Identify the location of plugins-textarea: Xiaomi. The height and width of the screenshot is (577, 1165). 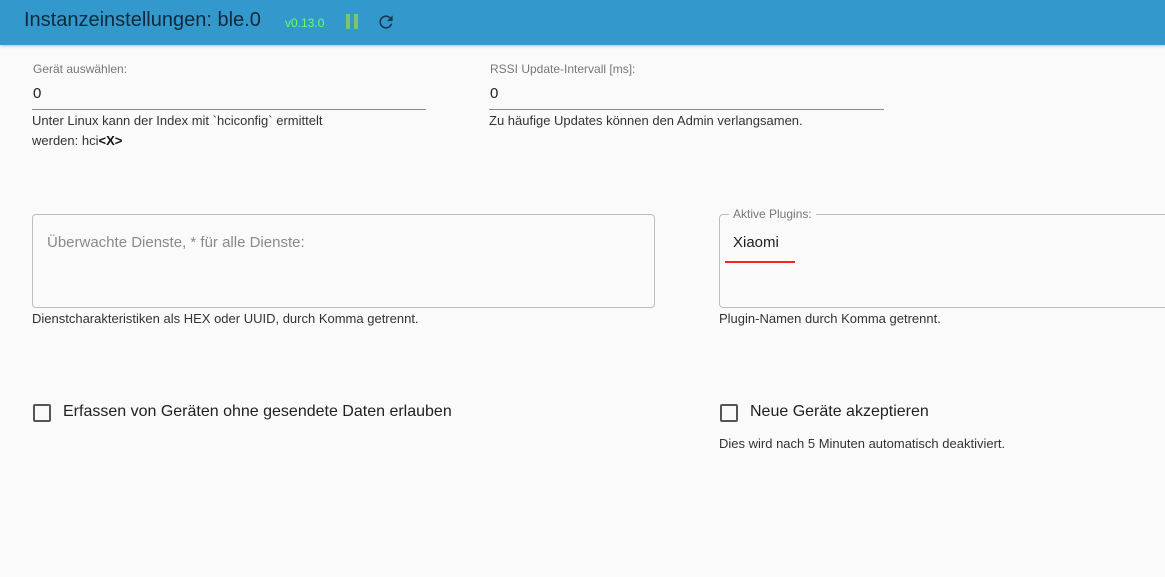
(942, 261).